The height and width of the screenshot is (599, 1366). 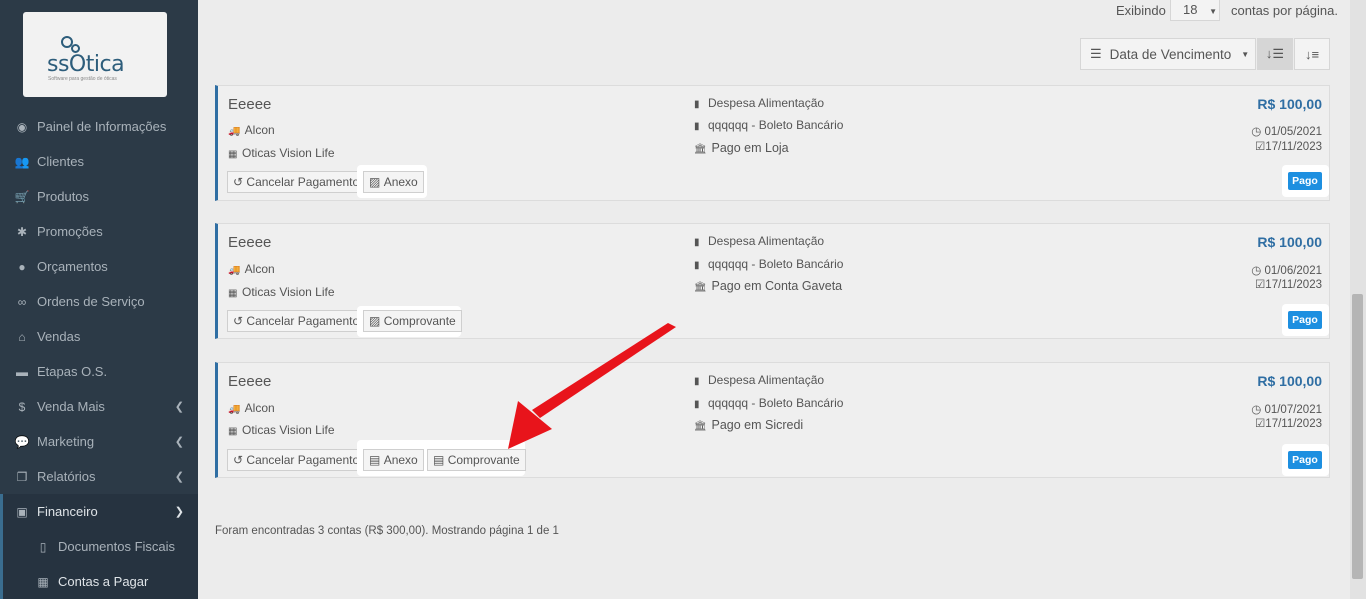 I want to click on file-icon: ▯, so click(x=43, y=546).